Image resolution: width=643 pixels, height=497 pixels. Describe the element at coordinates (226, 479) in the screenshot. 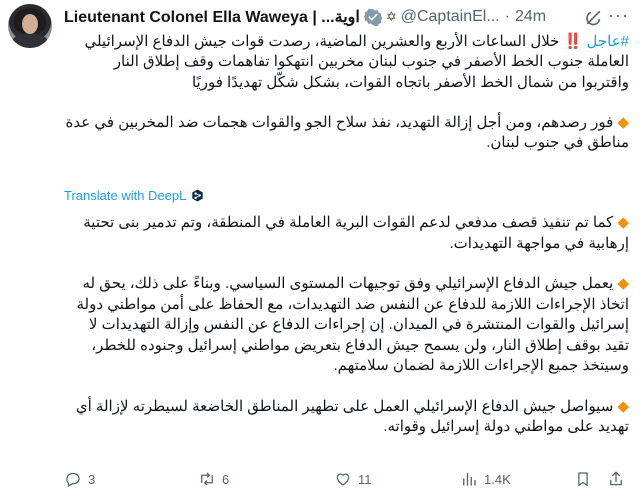

I see `repost-count: 6` at that location.